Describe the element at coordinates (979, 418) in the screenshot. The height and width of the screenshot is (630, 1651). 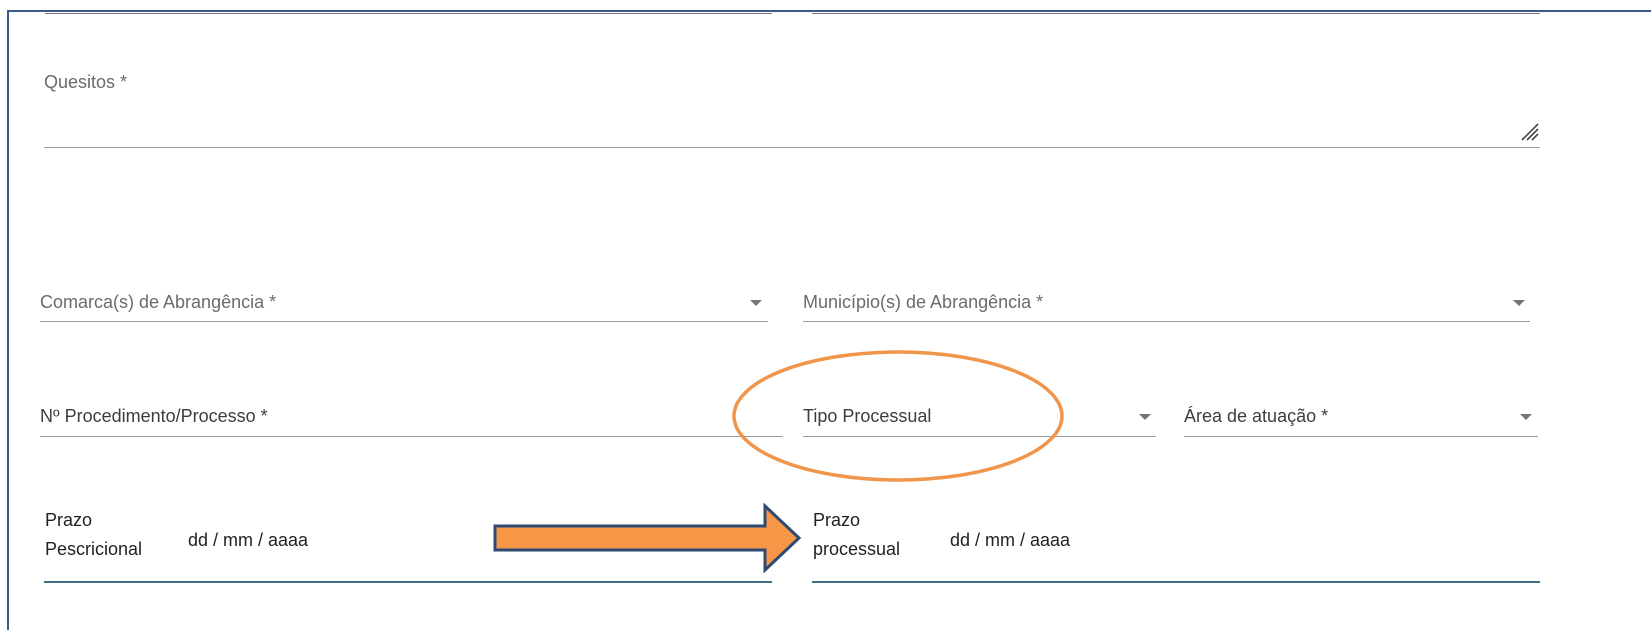
I see `tipo-processual-select: Tipo Processual` at that location.